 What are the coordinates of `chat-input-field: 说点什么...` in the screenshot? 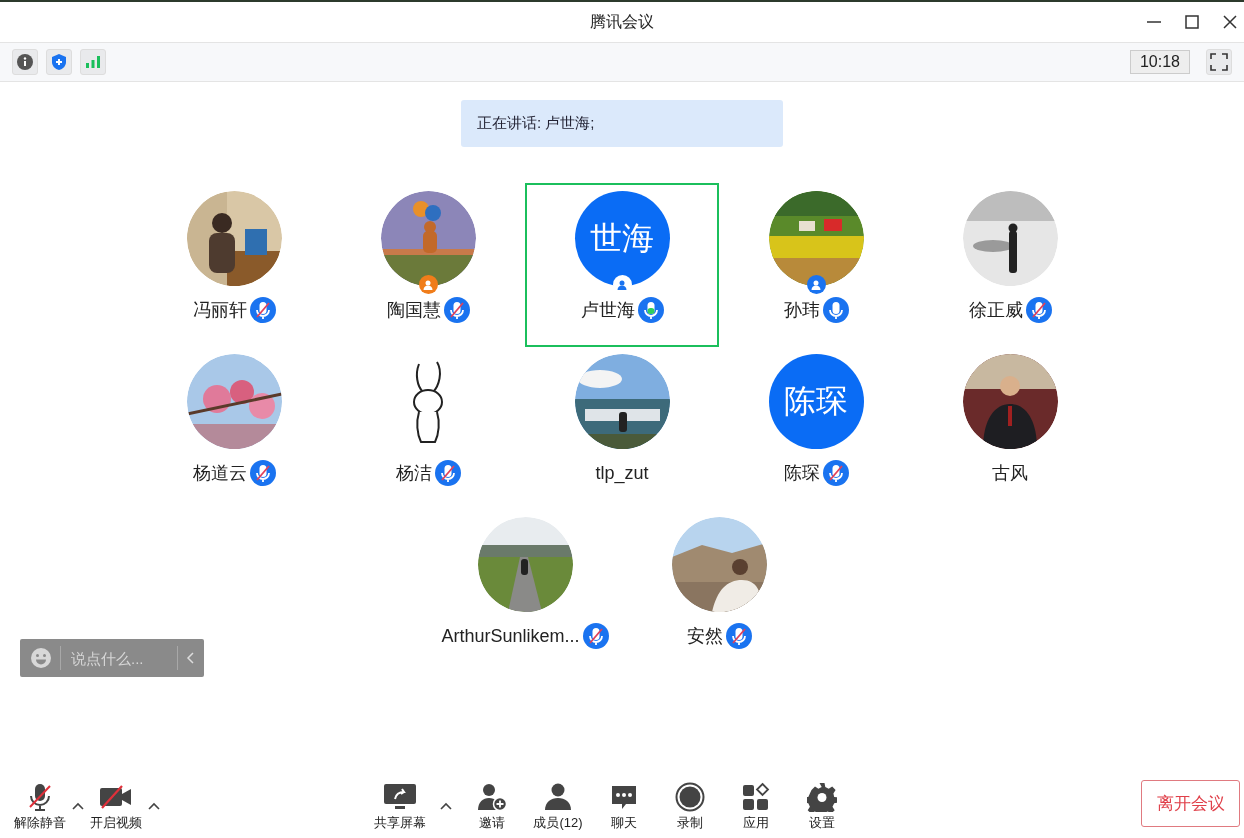 It's located at (119, 658).